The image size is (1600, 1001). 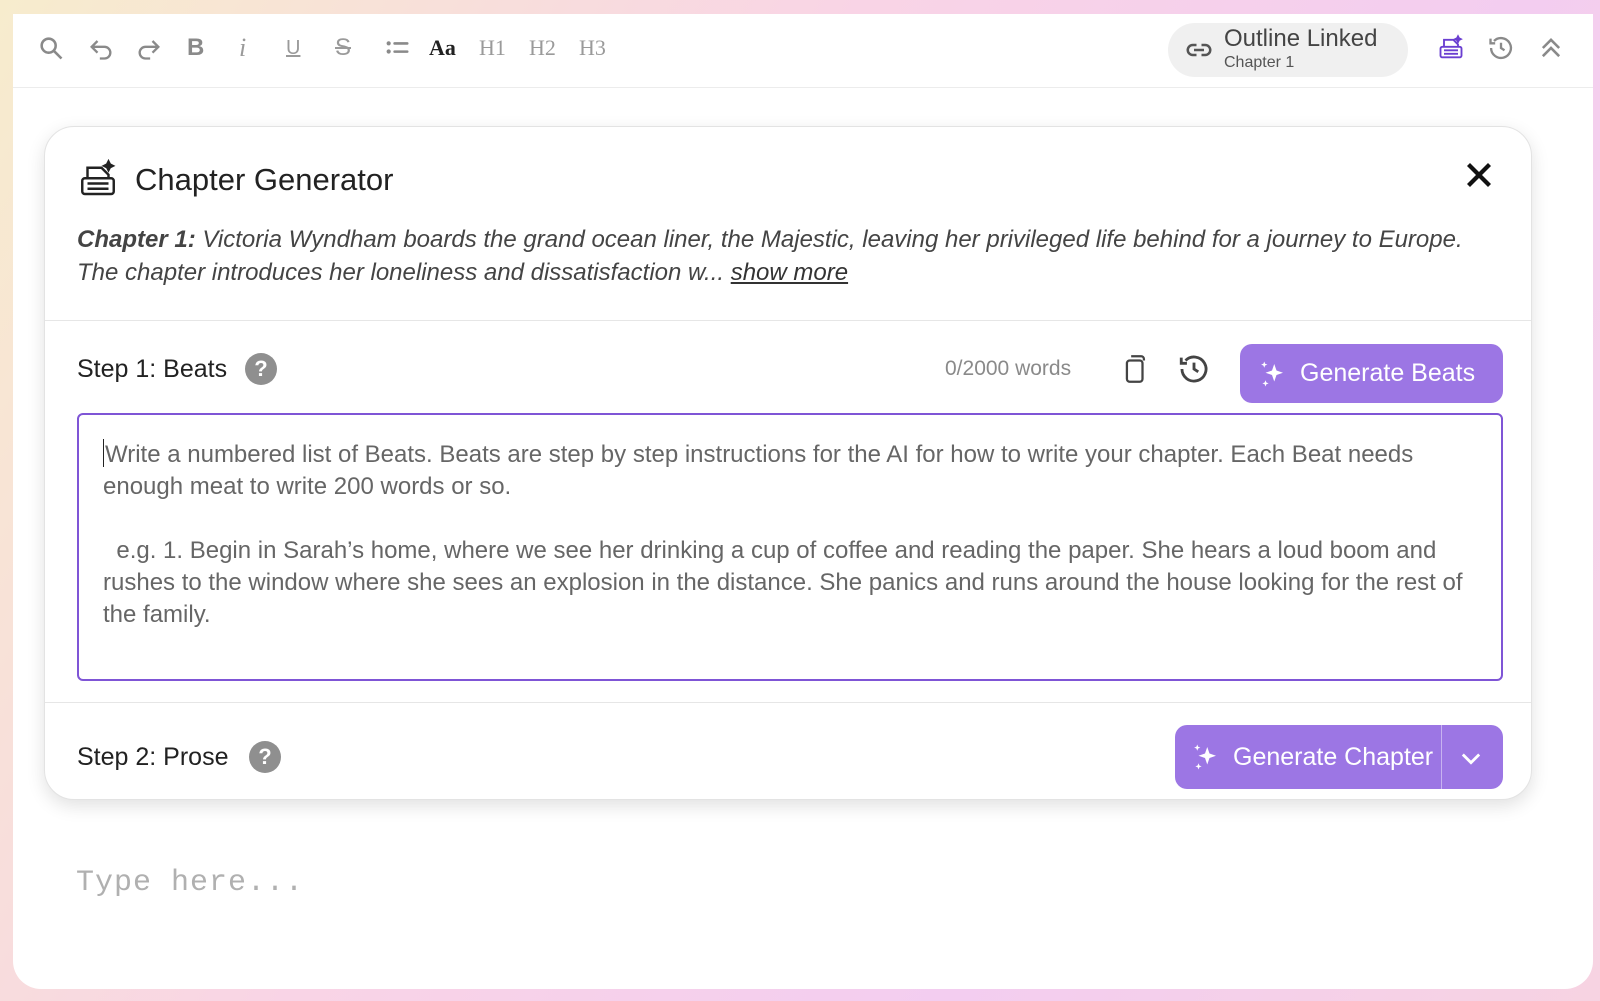 What do you see at coordinates (592, 48) in the screenshot?
I see `heading-3-button: H3` at bounding box center [592, 48].